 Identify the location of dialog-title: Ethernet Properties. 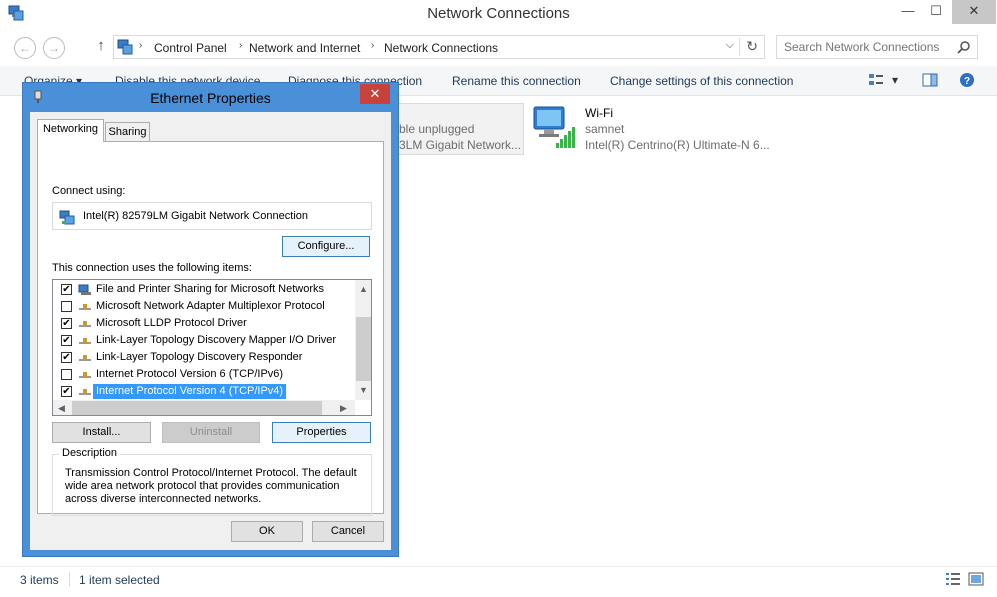
(210, 98).